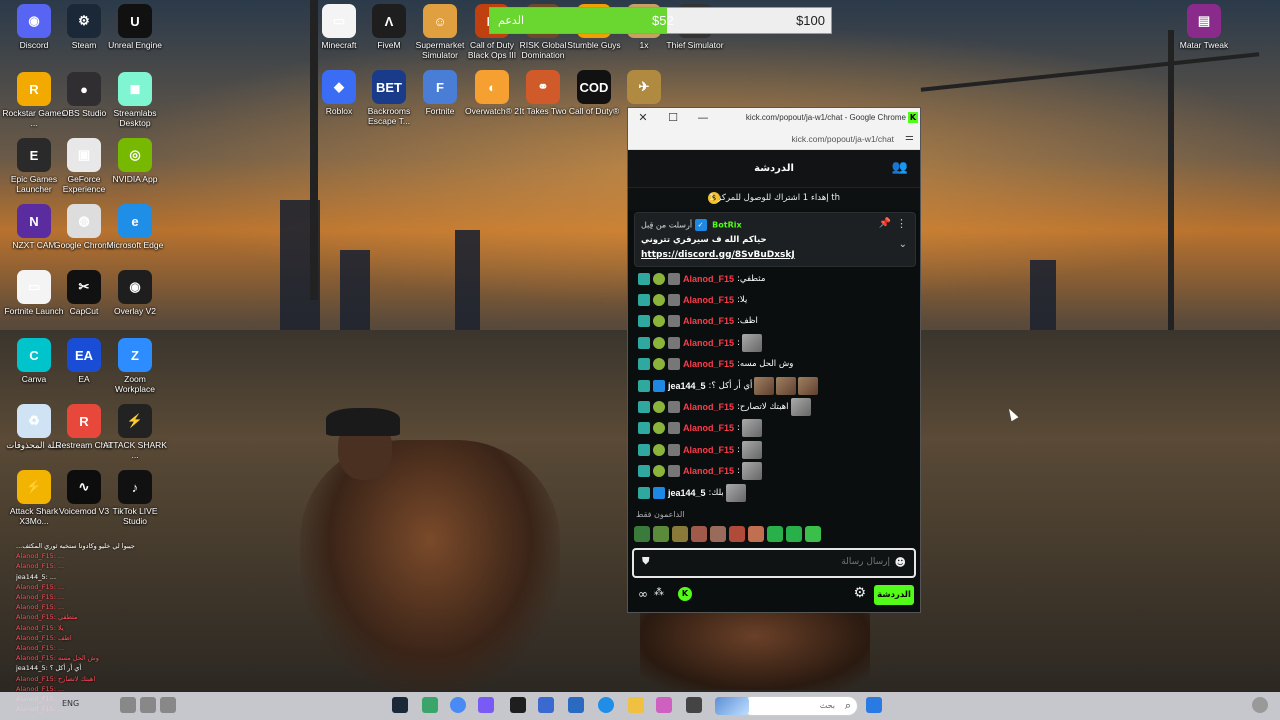 The image size is (1280, 720). I want to click on donation-goal-bar: الدعم $52 $100, so click(660, 20).